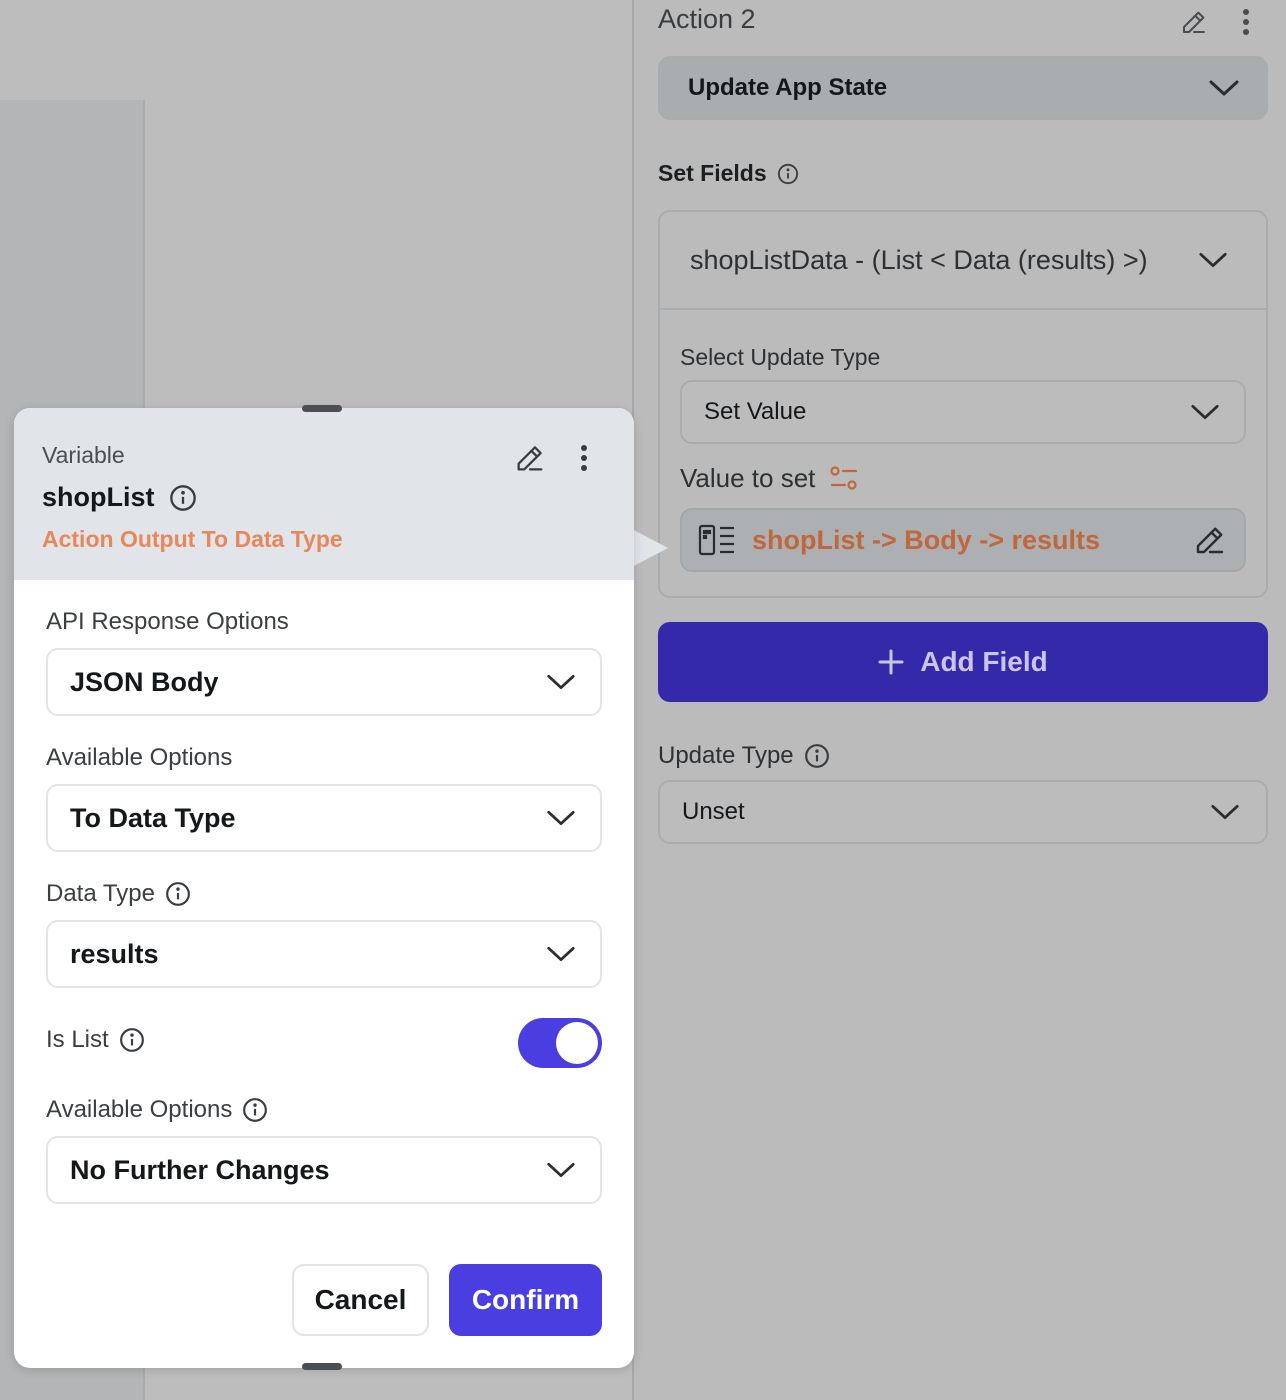 This screenshot has width=1286, height=1400. What do you see at coordinates (712, 173) in the screenshot?
I see `set-fields-label: Set Fields` at bounding box center [712, 173].